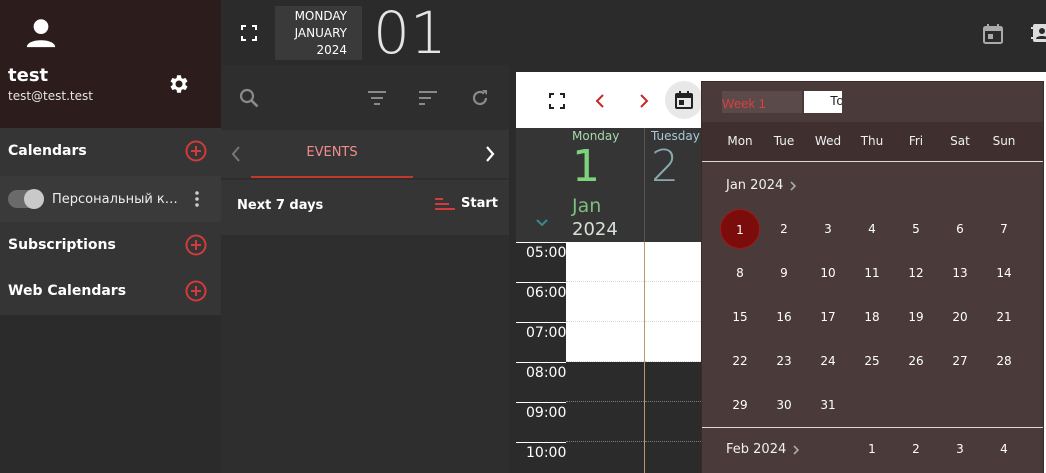 This screenshot has height=473, width=1046. Describe the element at coordinates (110, 394) in the screenshot. I see `sidebar-empty-area` at that location.